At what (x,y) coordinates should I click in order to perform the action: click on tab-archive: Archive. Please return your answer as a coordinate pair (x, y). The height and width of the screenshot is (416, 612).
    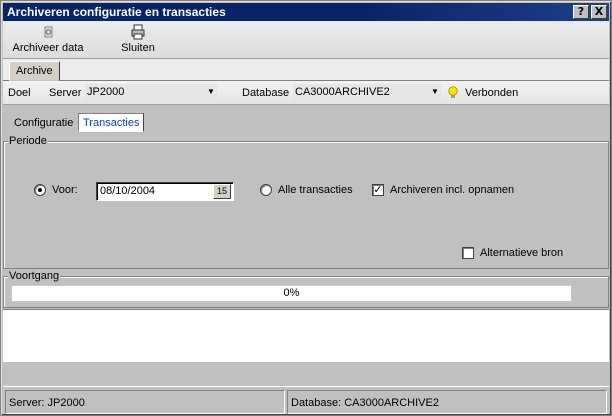
    Looking at the image, I should click on (34, 71).